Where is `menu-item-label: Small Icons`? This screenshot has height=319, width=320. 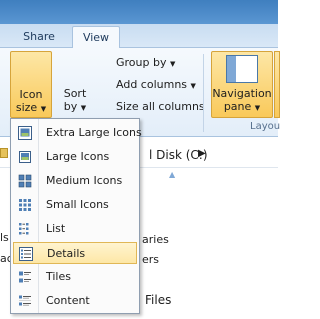
menu-item-label: Small Icons is located at coordinates (77, 204).